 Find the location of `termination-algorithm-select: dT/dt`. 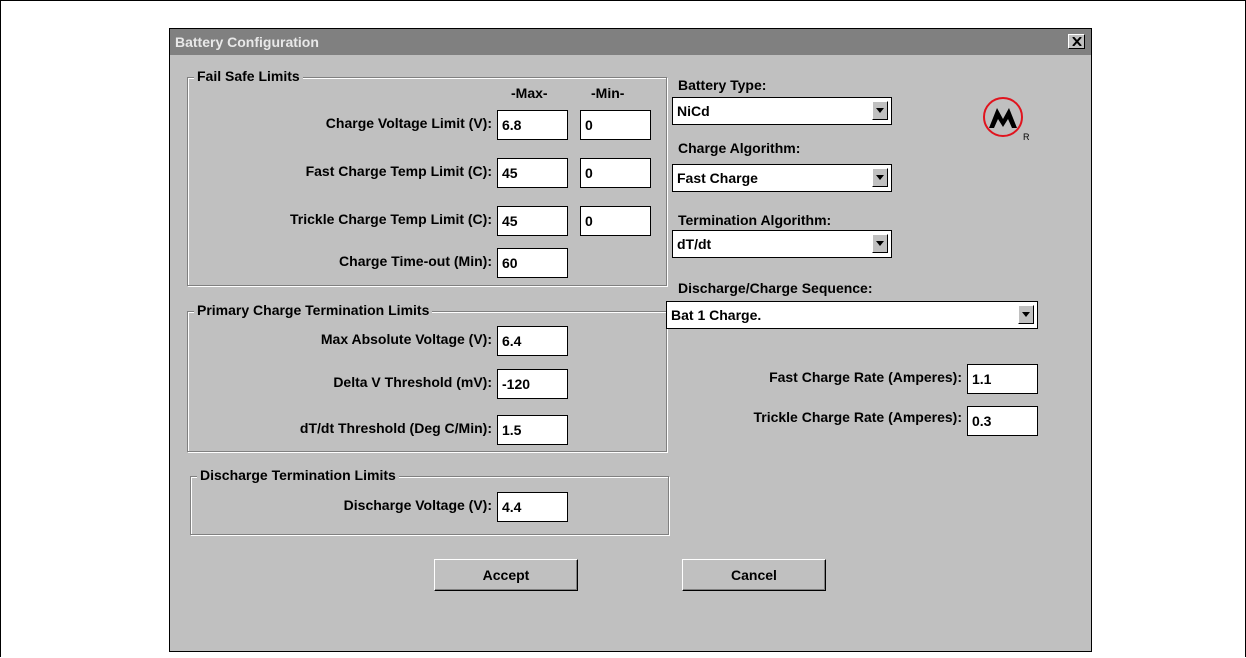

termination-algorithm-select: dT/dt is located at coordinates (782, 244).